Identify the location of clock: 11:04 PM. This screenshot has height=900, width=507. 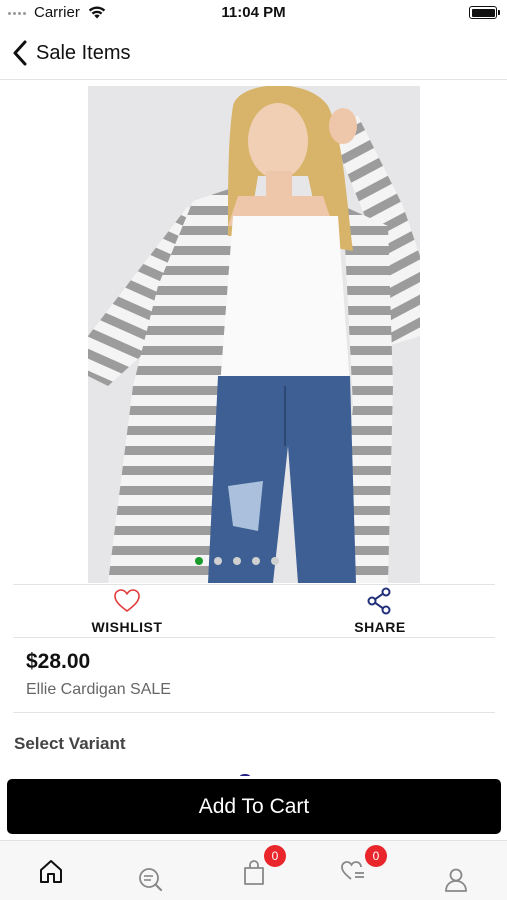
(253, 12).